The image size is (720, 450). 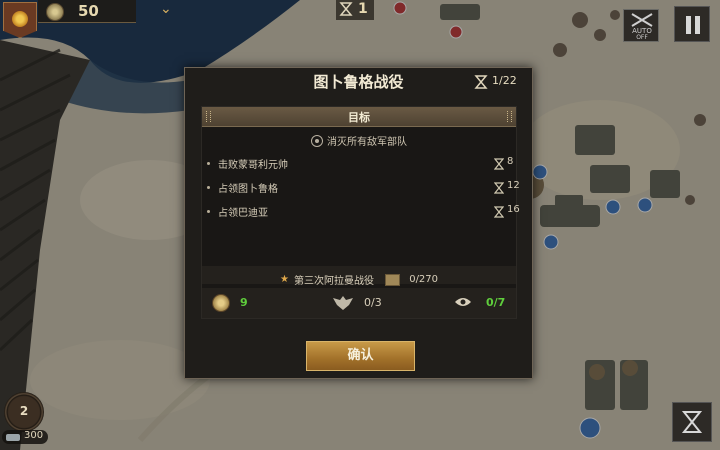 I want to click on campaign-progress-value: 0/270, so click(x=424, y=279).